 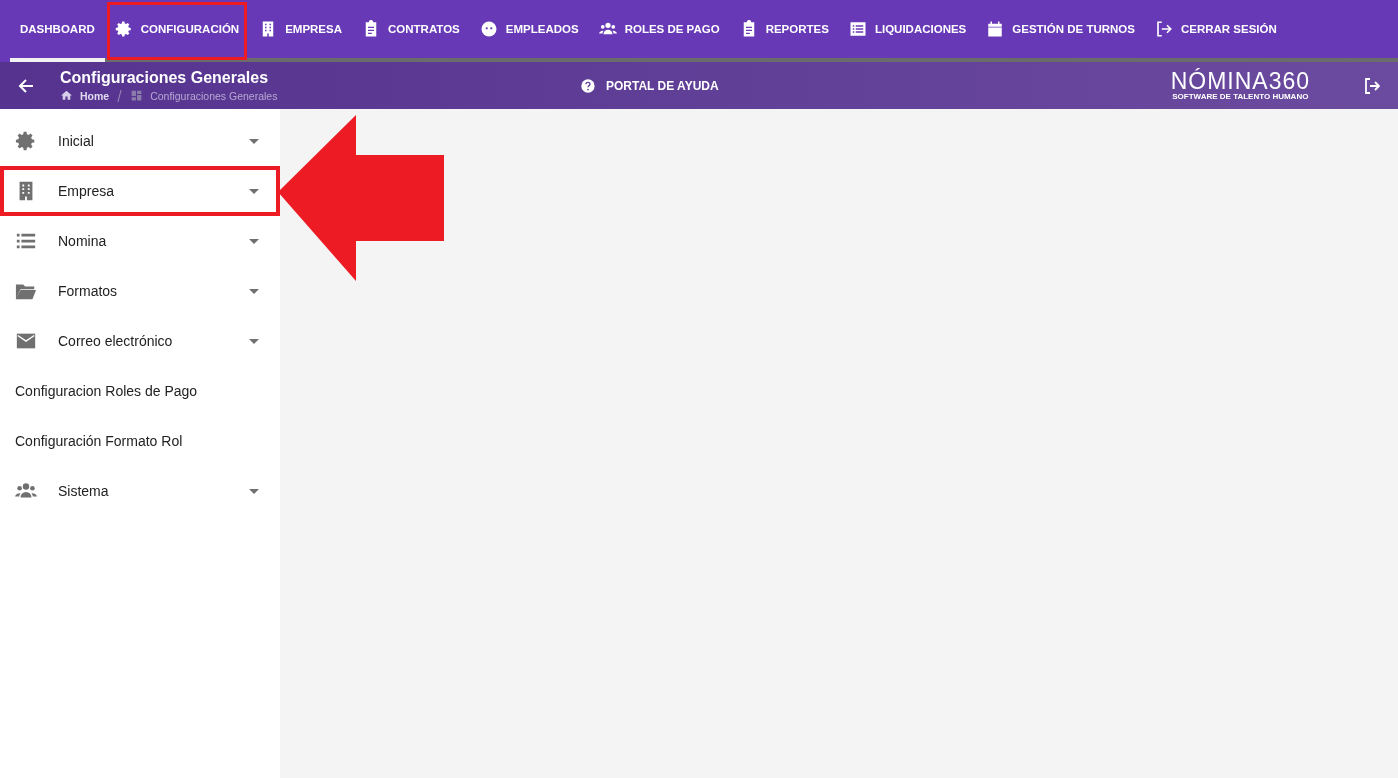 What do you see at coordinates (1240, 96) in the screenshot?
I see `logo-tagline: SOFTWARE DE TALENTO HUMANO` at bounding box center [1240, 96].